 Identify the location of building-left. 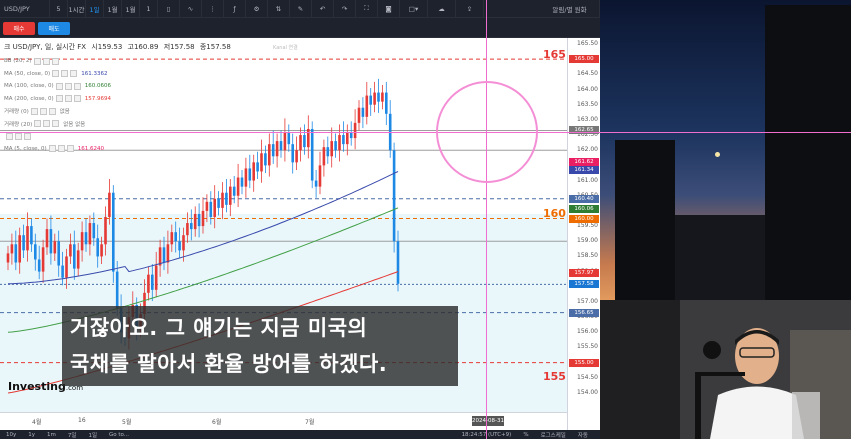
(645, 220).